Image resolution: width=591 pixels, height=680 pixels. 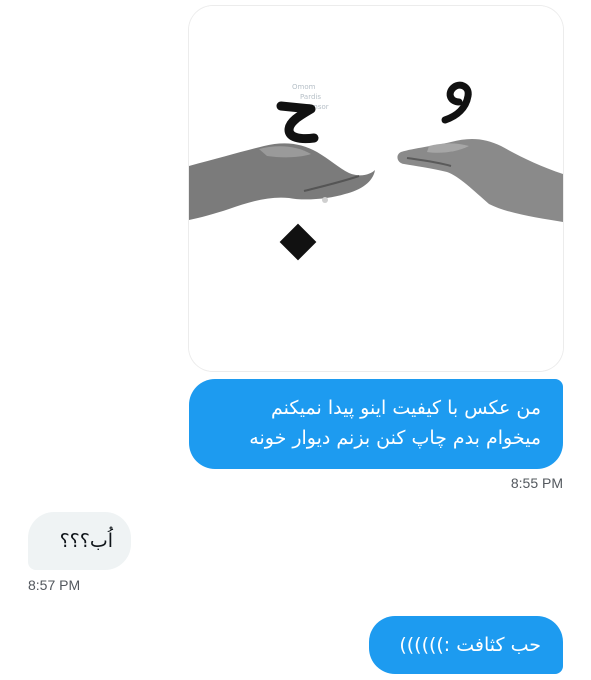 What do you see at coordinates (405, 408) in the screenshot?
I see `message-line: من عکس با کیفیت اینو پیدا نمیکنم` at bounding box center [405, 408].